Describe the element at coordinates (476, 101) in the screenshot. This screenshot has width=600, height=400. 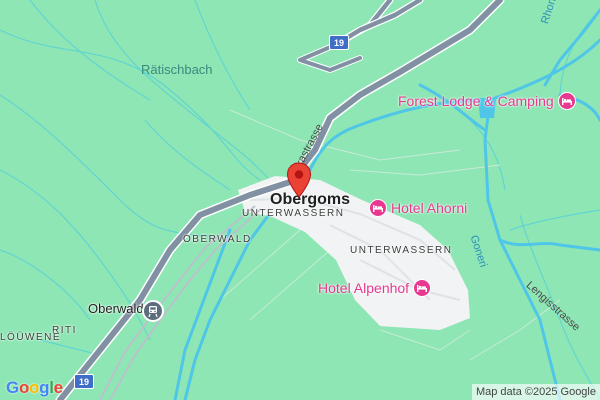
I see `poi-label: Forest Lodge & Camping` at that location.